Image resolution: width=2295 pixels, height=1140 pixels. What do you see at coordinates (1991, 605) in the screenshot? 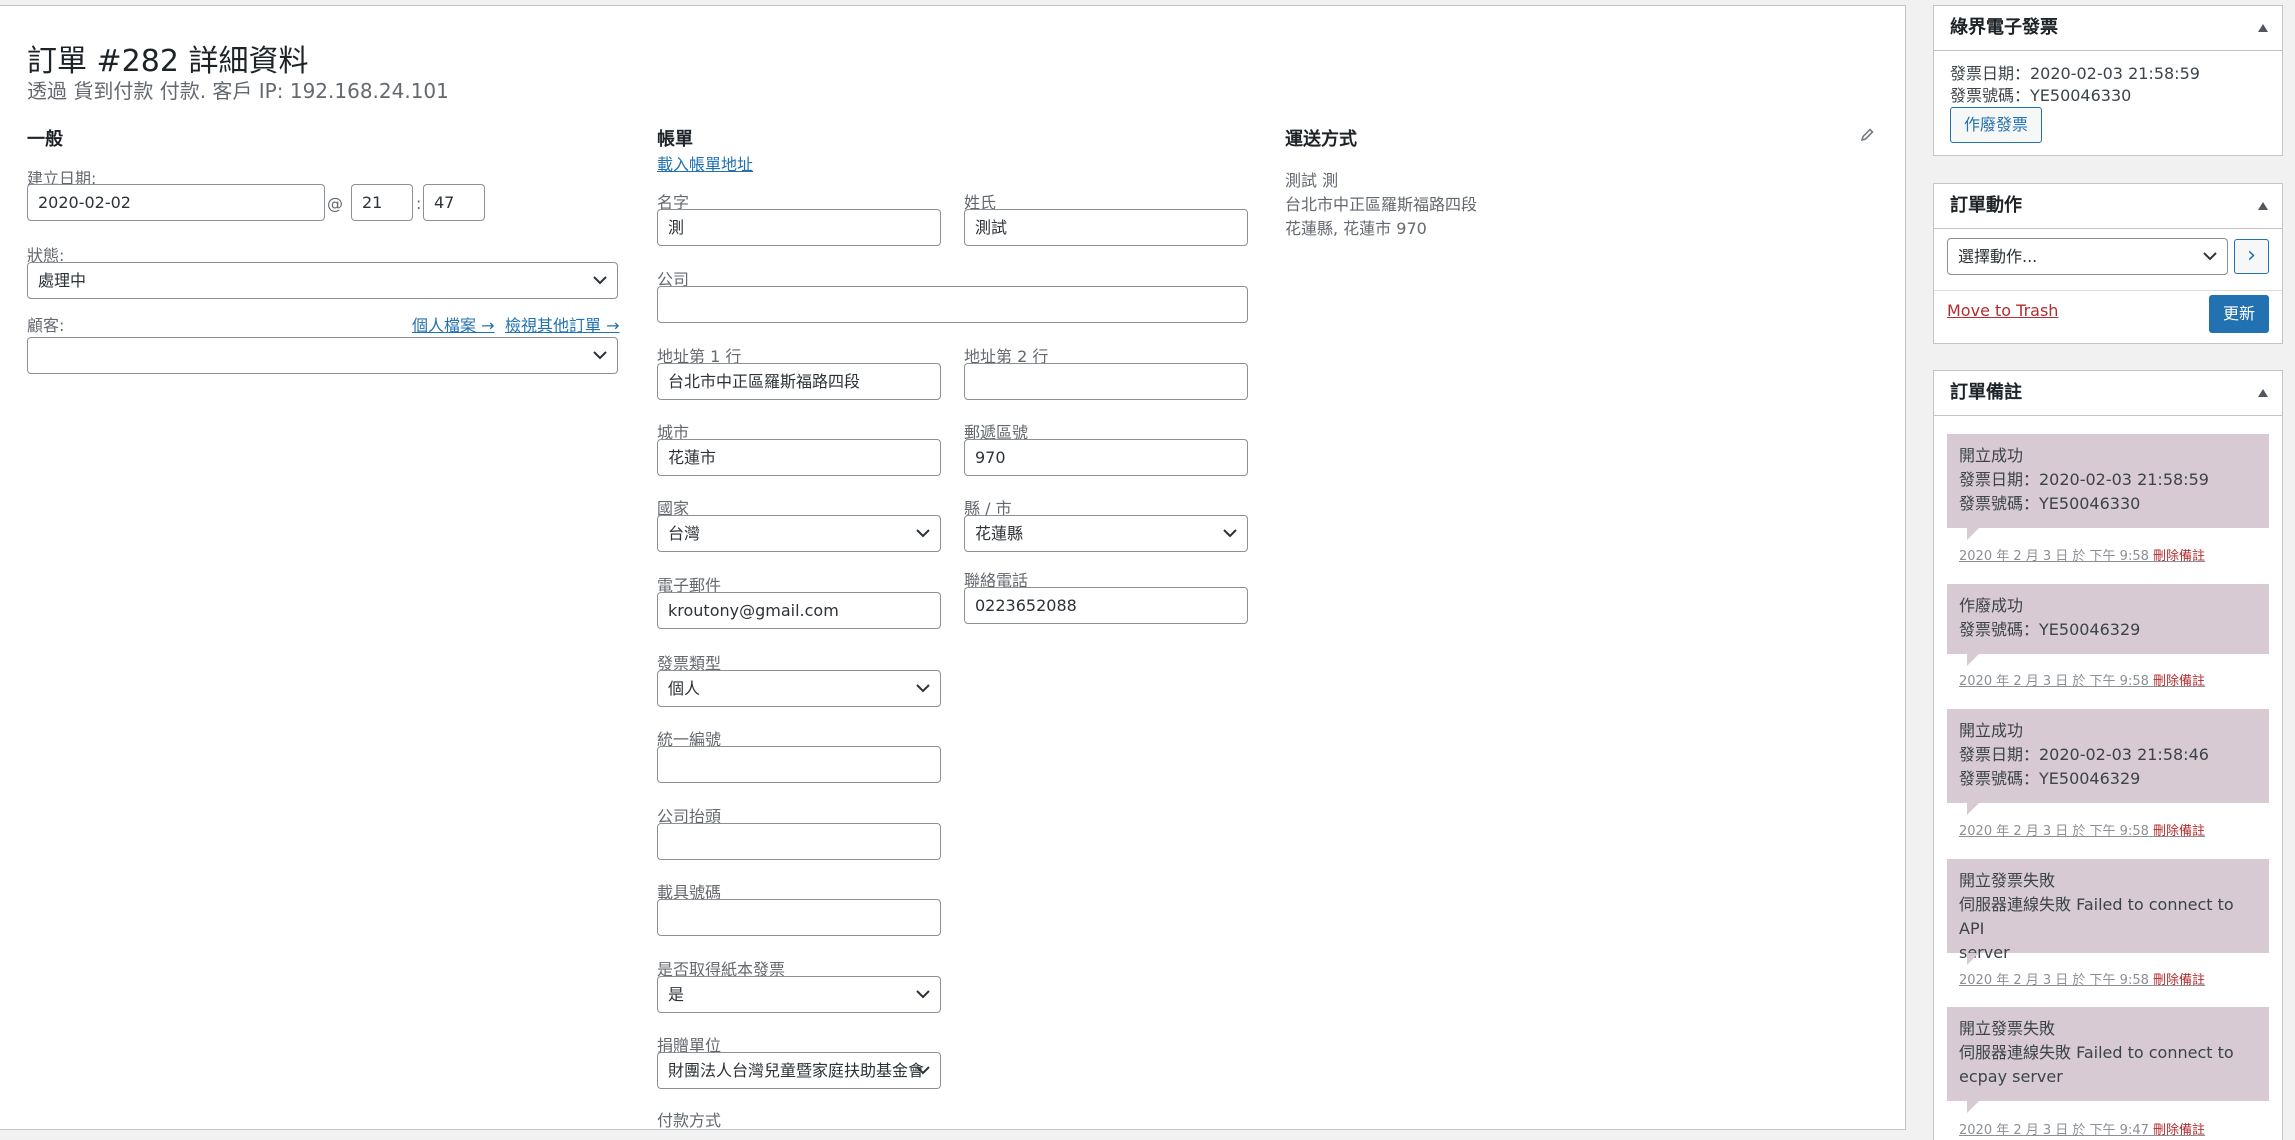
I see `note-line: 作廢成功` at bounding box center [1991, 605].